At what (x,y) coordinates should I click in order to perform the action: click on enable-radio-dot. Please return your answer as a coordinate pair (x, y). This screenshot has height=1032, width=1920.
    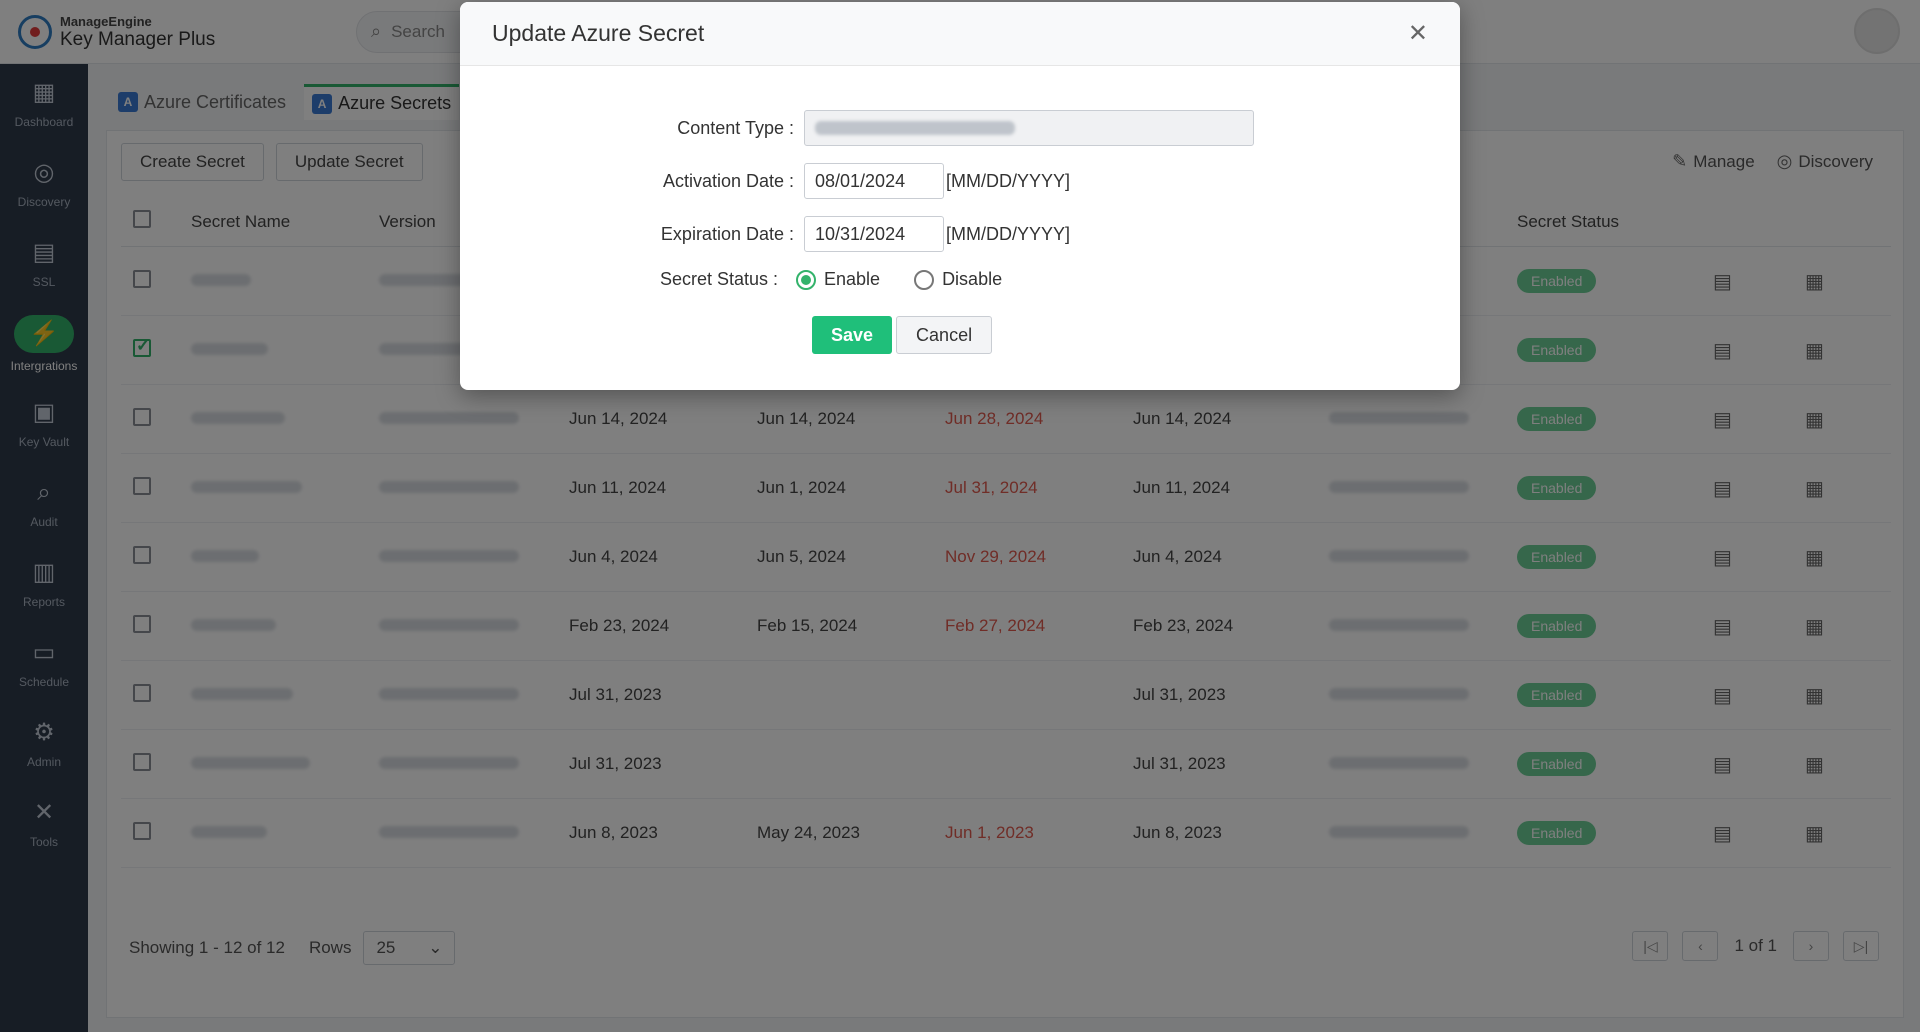
    Looking at the image, I should click on (806, 279).